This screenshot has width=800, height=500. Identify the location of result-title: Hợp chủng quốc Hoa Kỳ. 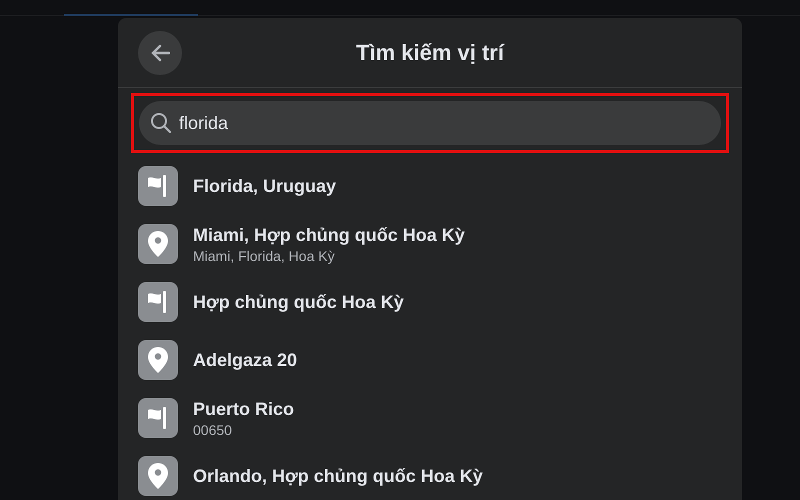
(298, 302).